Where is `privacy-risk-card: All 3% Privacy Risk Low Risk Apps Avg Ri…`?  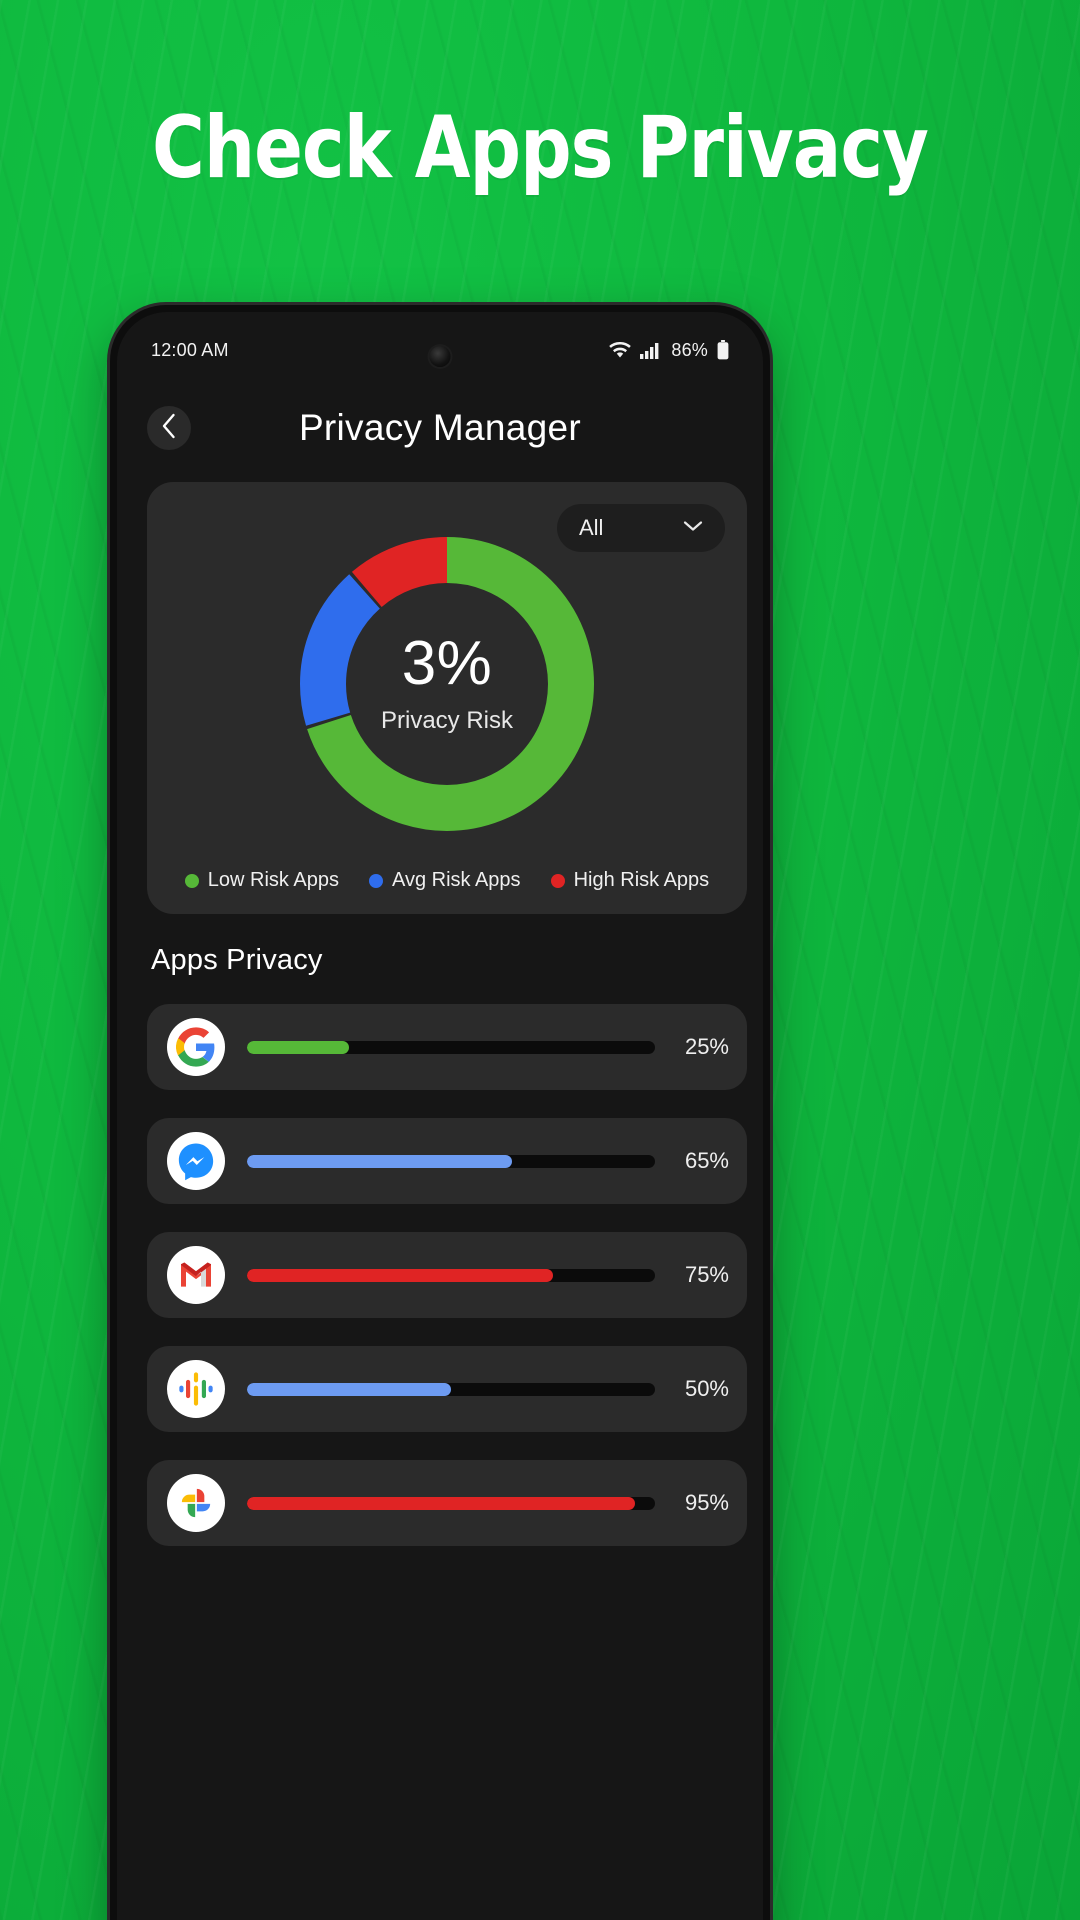 privacy-risk-card: All 3% Privacy Risk Low Risk Apps Avg Ri… is located at coordinates (447, 698).